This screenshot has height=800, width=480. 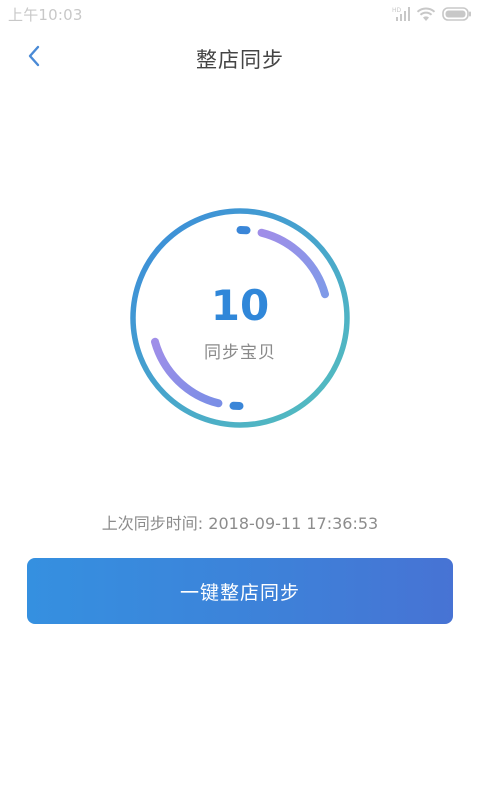 I want to click on synced-item-label: 同步宝贝, so click(x=240, y=353).